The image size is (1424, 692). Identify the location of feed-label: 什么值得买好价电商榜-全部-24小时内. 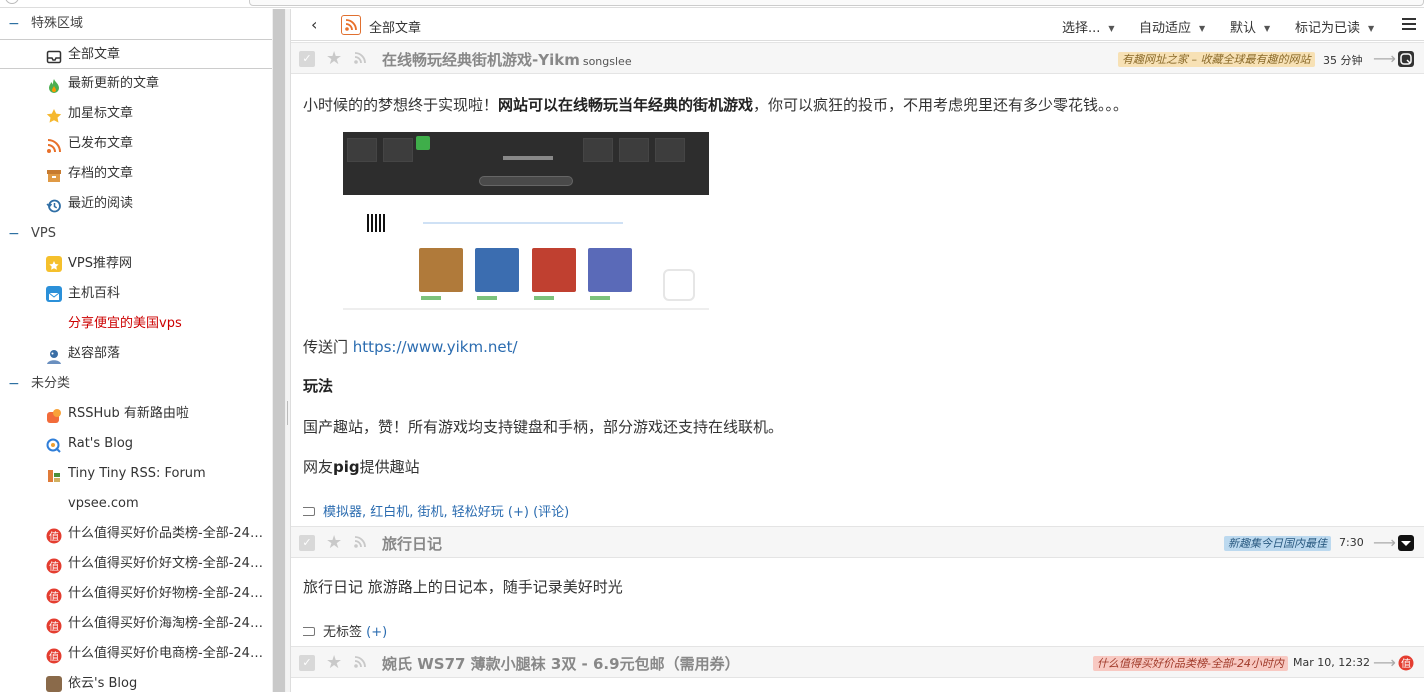
(169, 653).